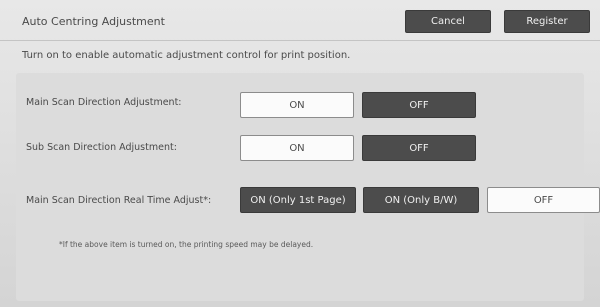  What do you see at coordinates (298, 200) in the screenshot?
I see `real-time-adjust-only-1st-page-button: ON (Only 1st Page)` at bounding box center [298, 200].